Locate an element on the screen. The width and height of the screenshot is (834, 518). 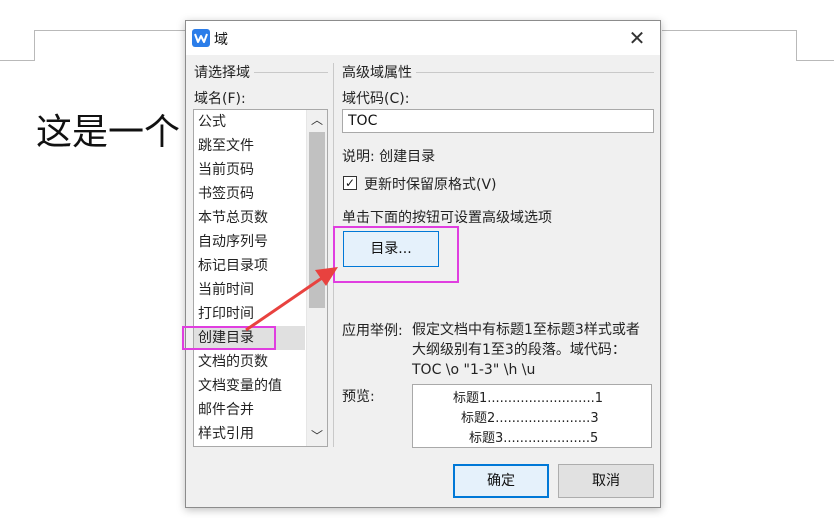
scroll-down-button: ﹀ is located at coordinates (317, 436).